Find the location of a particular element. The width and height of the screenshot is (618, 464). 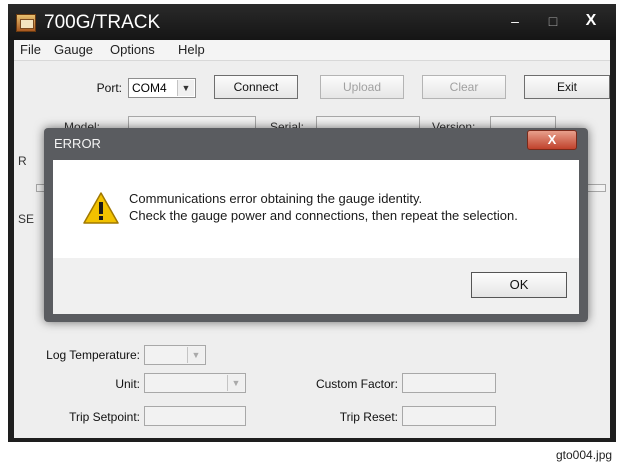

port-select: COM4 ▼ is located at coordinates (162, 88).